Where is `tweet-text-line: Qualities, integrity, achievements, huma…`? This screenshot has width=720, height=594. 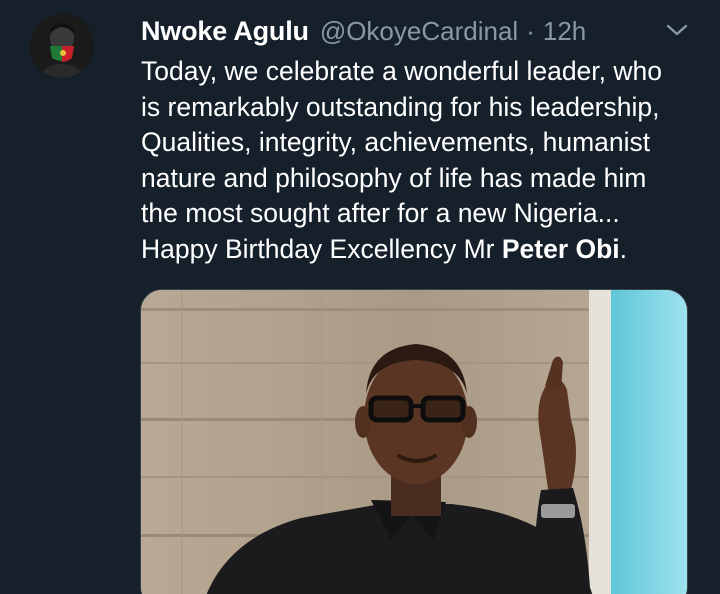
tweet-text-line: Qualities, integrity, achievements, huma… is located at coordinates (396, 142).